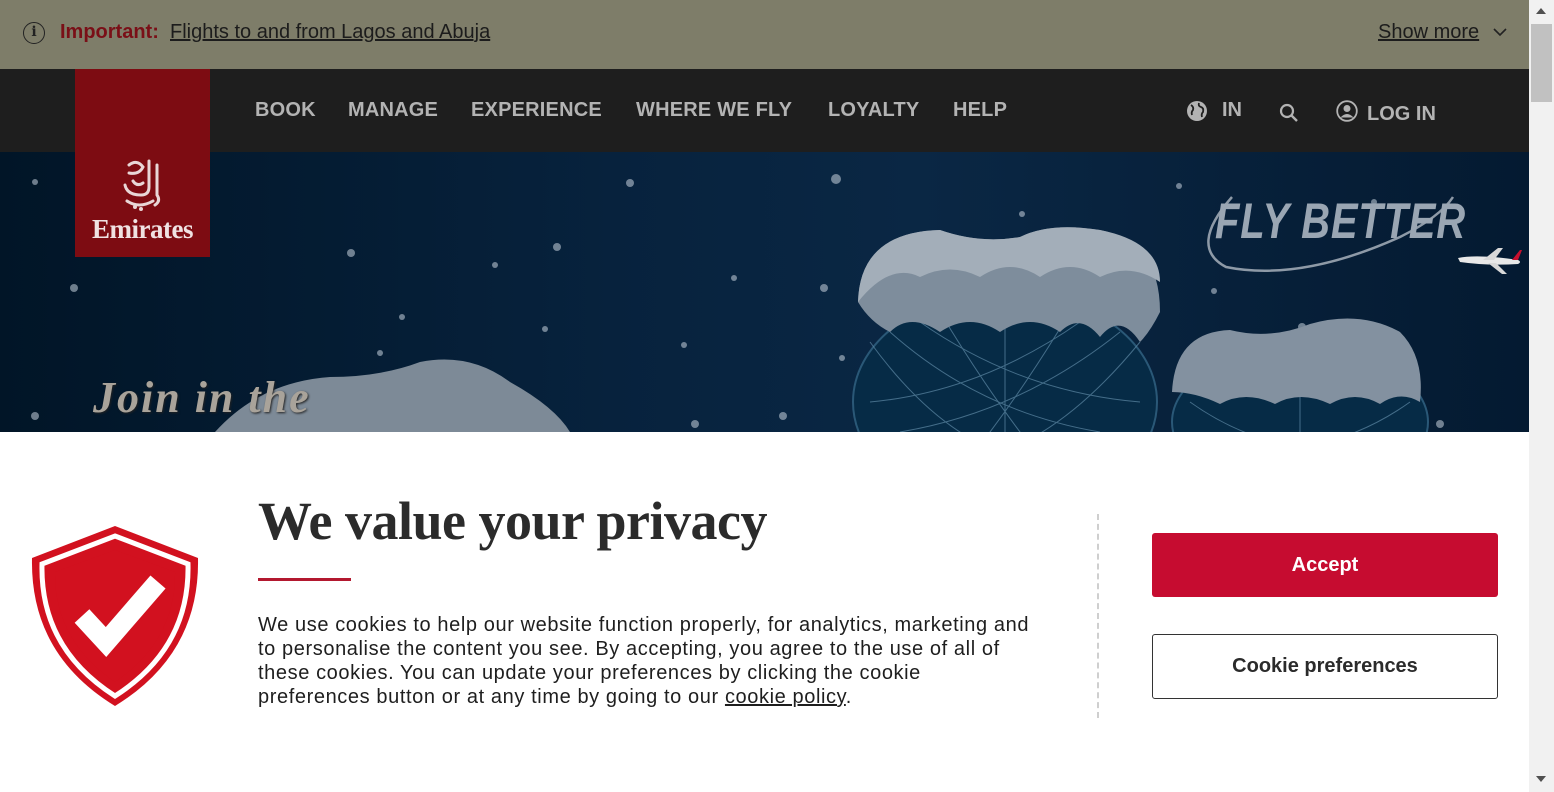  What do you see at coordinates (1232, 110) in the screenshot?
I see `region-selector: IN` at bounding box center [1232, 110].